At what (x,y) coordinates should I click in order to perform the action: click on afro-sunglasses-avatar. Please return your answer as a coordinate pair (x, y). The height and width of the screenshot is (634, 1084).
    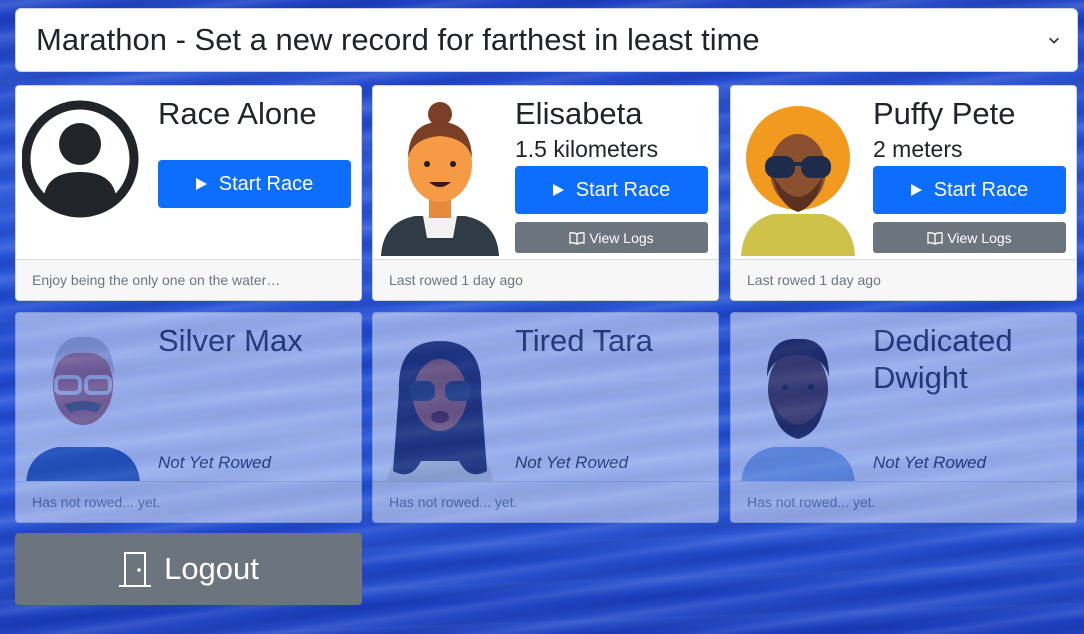
    Looking at the image, I should click on (798, 181).